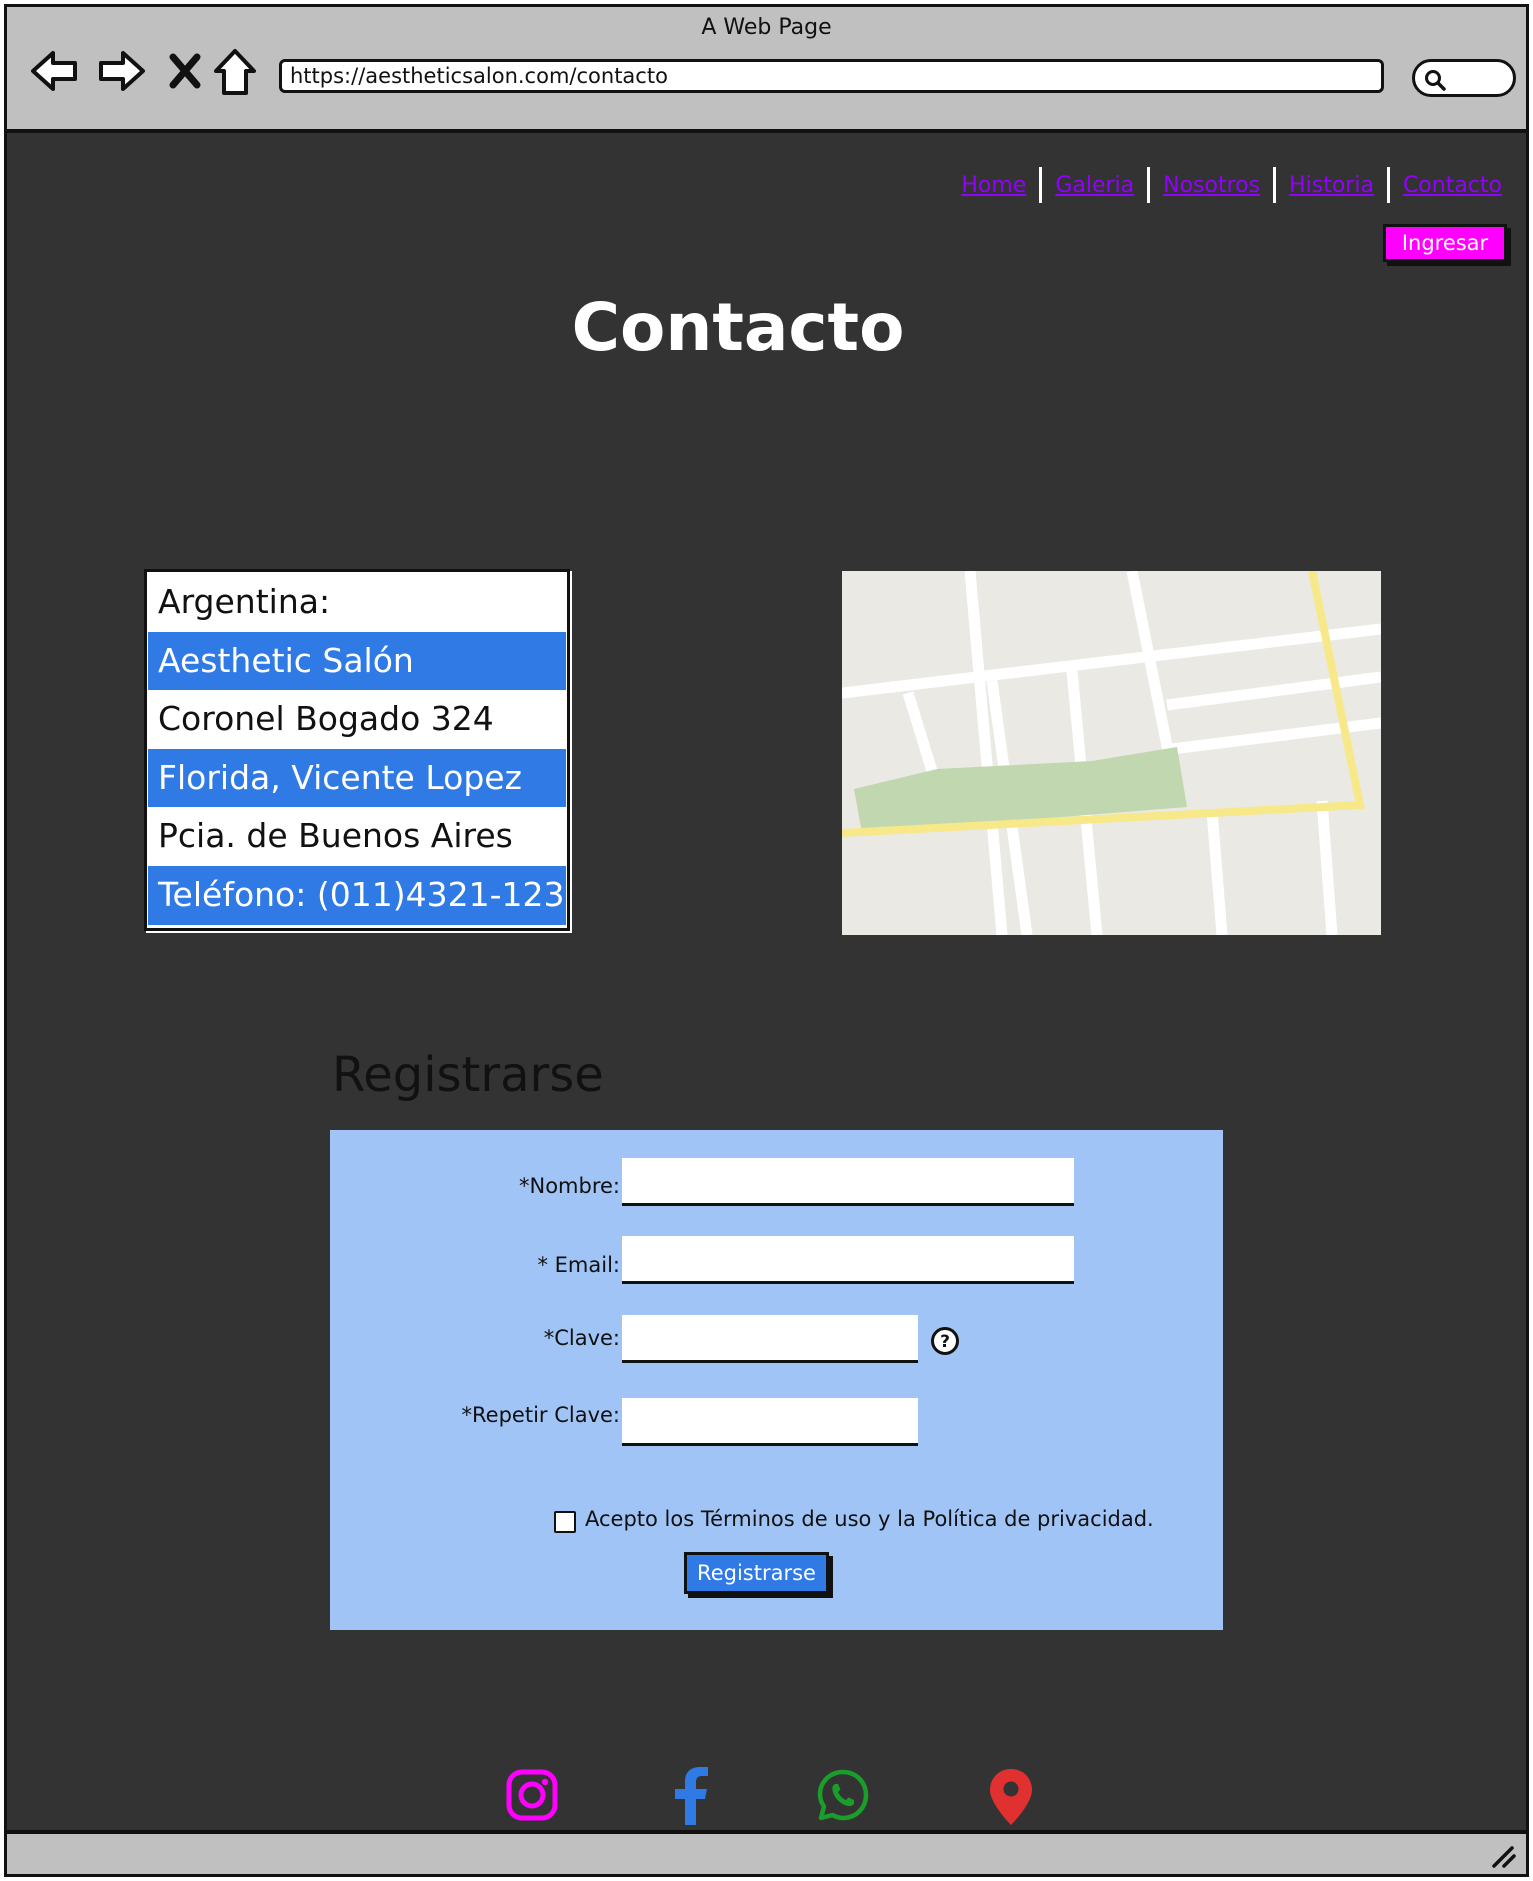  Describe the element at coordinates (235, 72) in the screenshot. I see `home-icon` at that location.